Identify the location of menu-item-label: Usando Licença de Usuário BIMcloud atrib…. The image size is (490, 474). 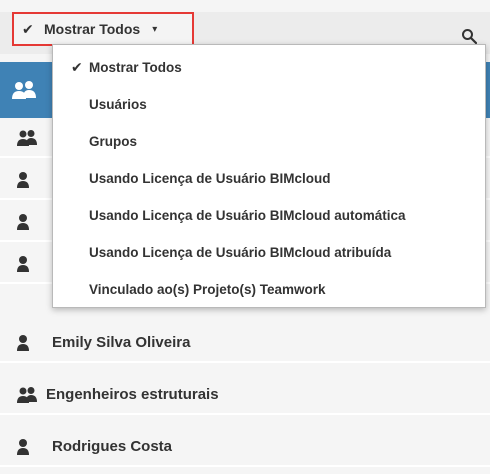
(240, 252).